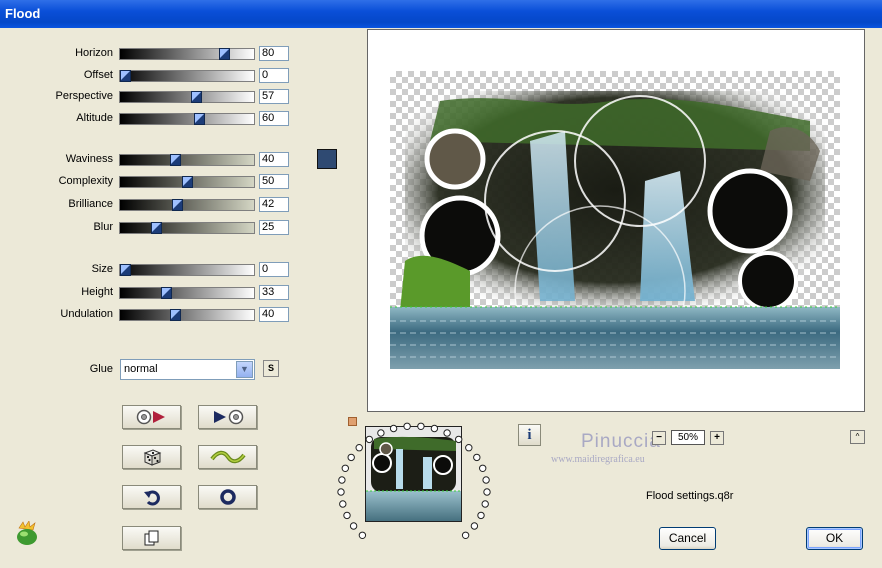 The image size is (882, 568). What do you see at coordinates (274, 269) in the screenshot?
I see `size-value-field: 0` at bounding box center [274, 269].